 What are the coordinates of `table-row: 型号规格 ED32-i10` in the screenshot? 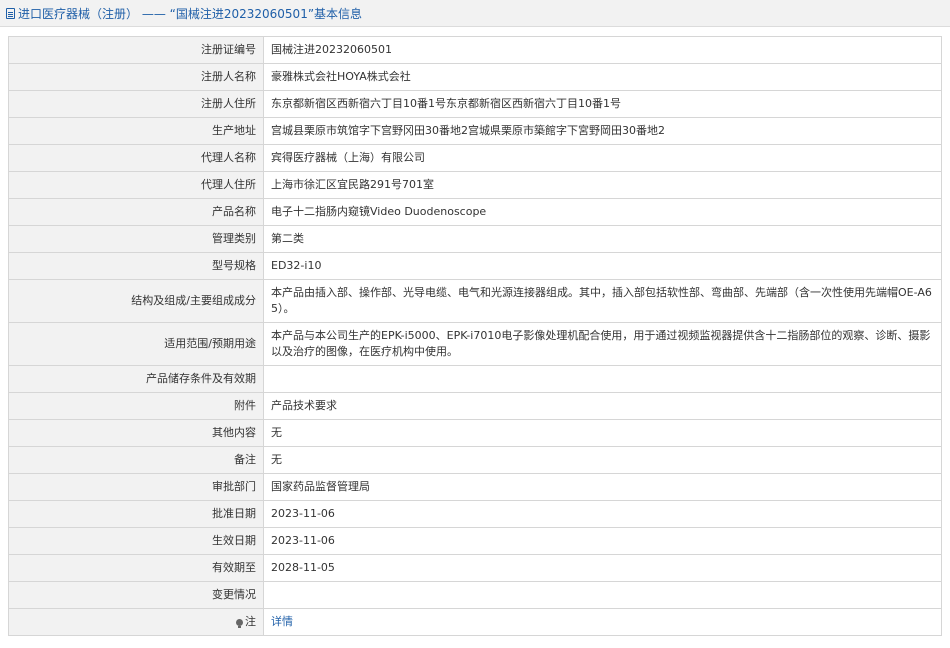 It's located at (475, 266).